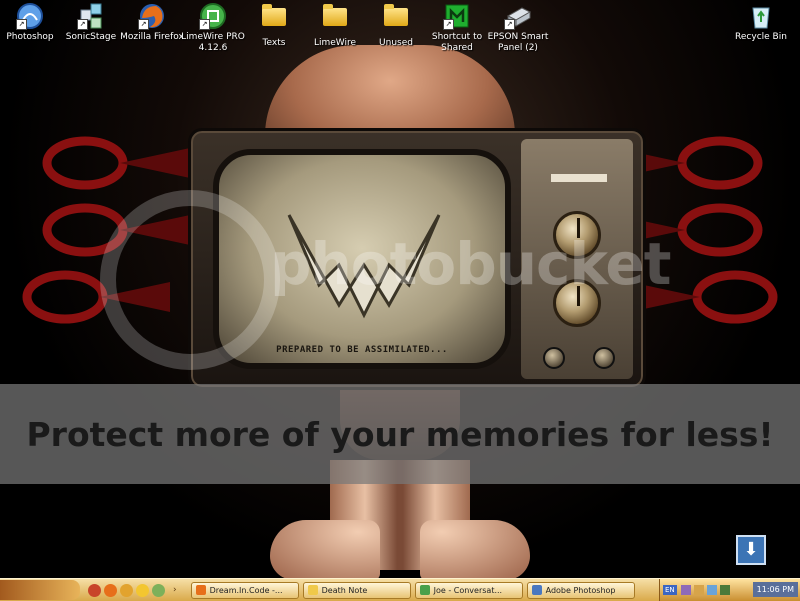 Image resolution: width=800 pixels, height=601 pixels. I want to click on download-button: ⬇, so click(751, 550).